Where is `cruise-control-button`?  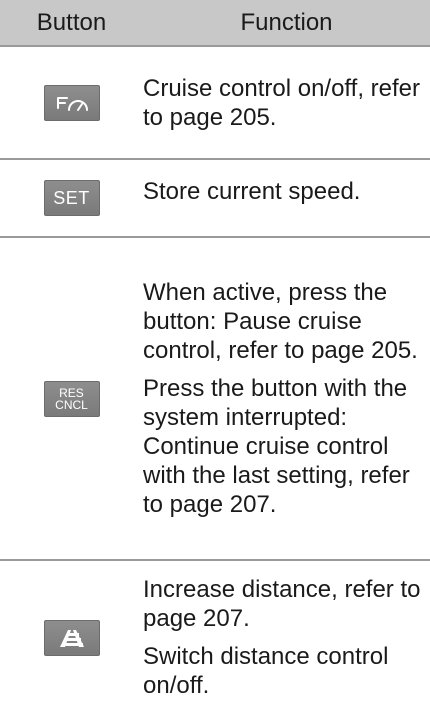
cruise-control-button is located at coordinates (71, 102).